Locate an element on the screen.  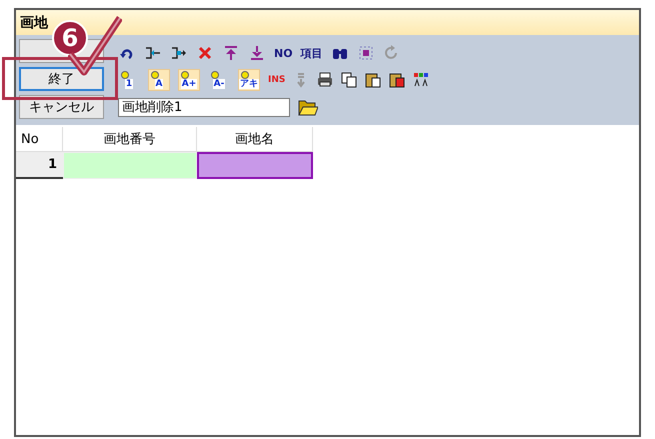
toolbar-button: 項目 is located at coordinates (311, 53).